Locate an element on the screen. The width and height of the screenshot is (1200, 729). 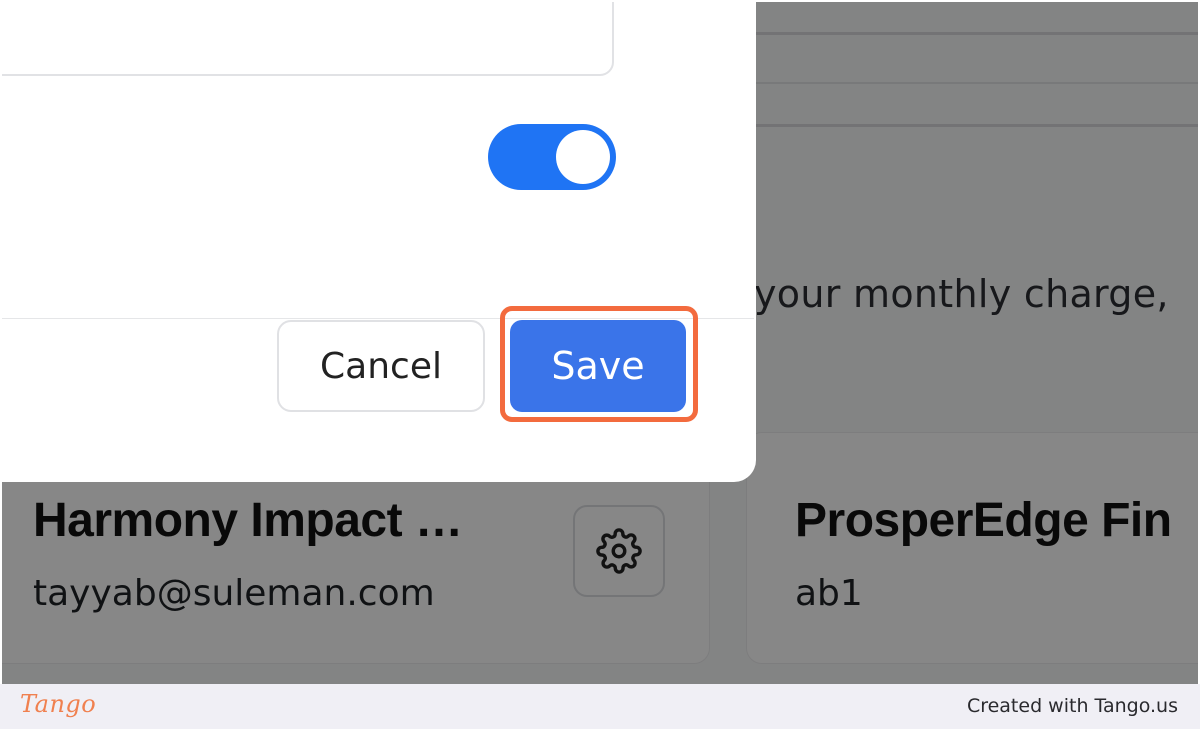
toggle-switch is located at coordinates (552, 157).